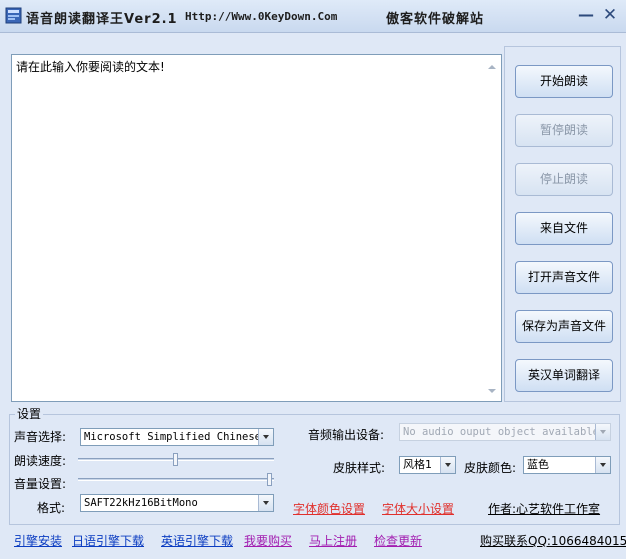 The image size is (626, 559). Describe the element at coordinates (268, 540) in the screenshot. I see `buy-link: 我要购买` at that location.